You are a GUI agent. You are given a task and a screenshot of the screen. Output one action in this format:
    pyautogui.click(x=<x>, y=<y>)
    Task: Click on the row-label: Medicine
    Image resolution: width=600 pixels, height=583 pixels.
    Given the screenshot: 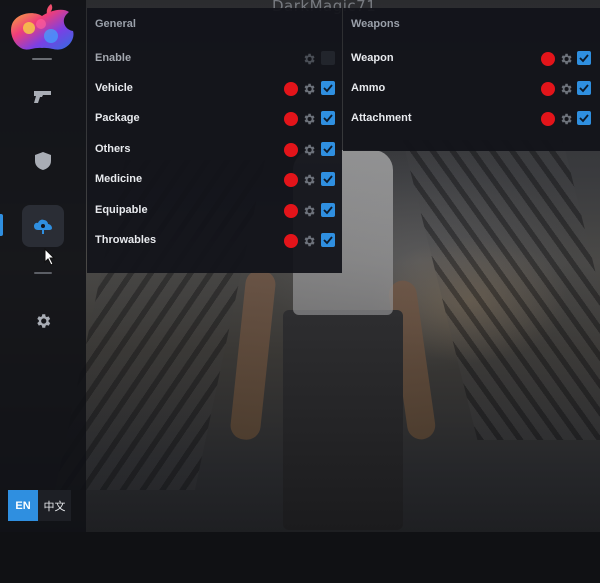 What is the action you would take?
    pyautogui.click(x=119, y=179)
    